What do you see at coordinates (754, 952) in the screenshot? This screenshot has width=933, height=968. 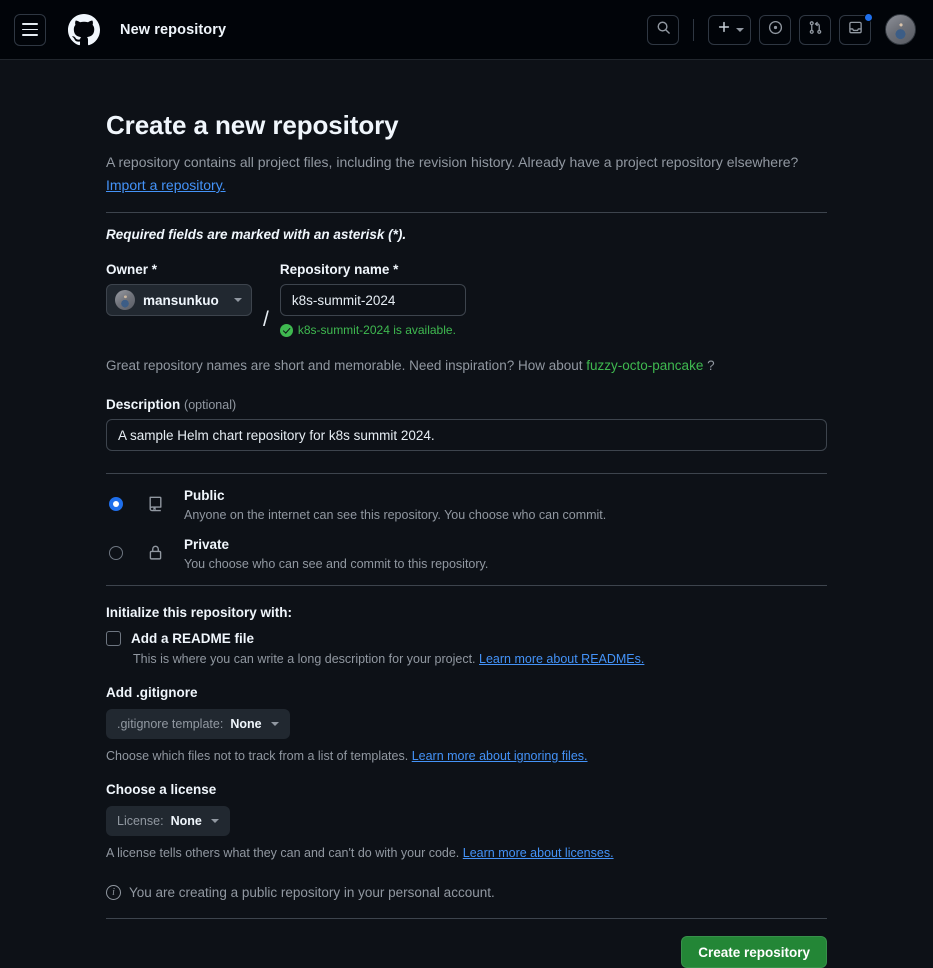 I see `create-repository-button: Create repository` at bounding box center [754, 952].